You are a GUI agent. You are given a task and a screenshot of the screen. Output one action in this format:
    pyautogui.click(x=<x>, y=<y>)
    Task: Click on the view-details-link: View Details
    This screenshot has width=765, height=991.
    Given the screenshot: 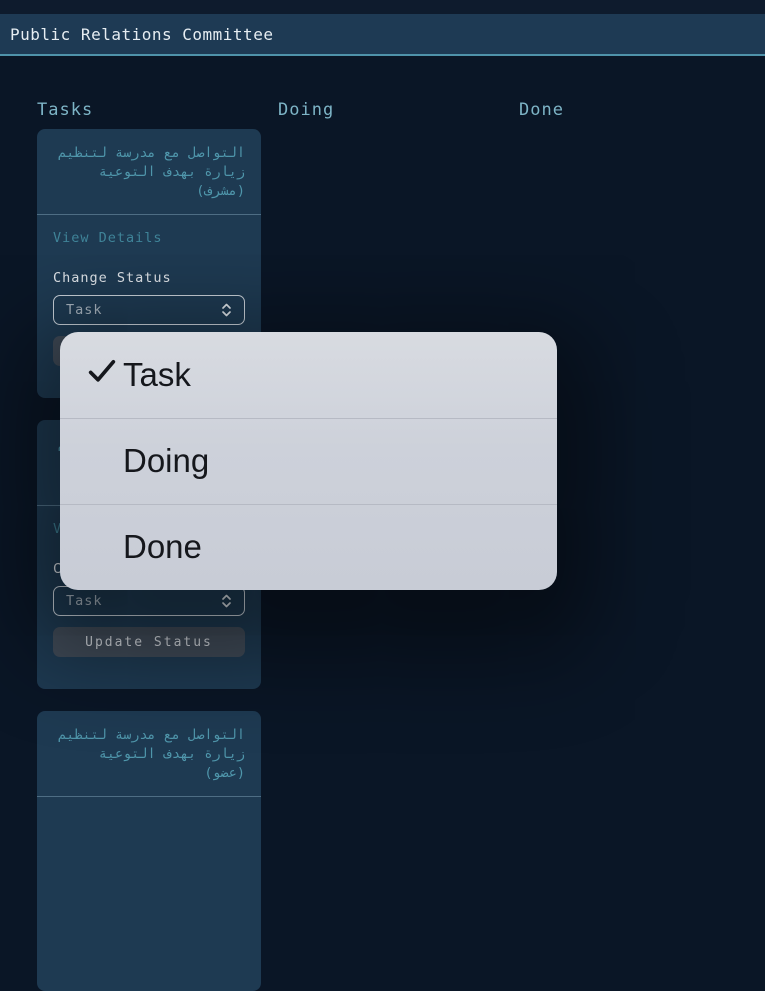 What is the action you would take?
    pyautogui.click(x=108, y=238)
    